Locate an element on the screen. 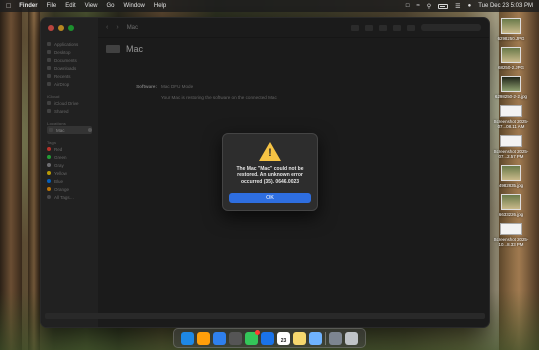 This screenshot has height=350, width=539. exclamation-mark: ! is located at coordinates (270, 153).